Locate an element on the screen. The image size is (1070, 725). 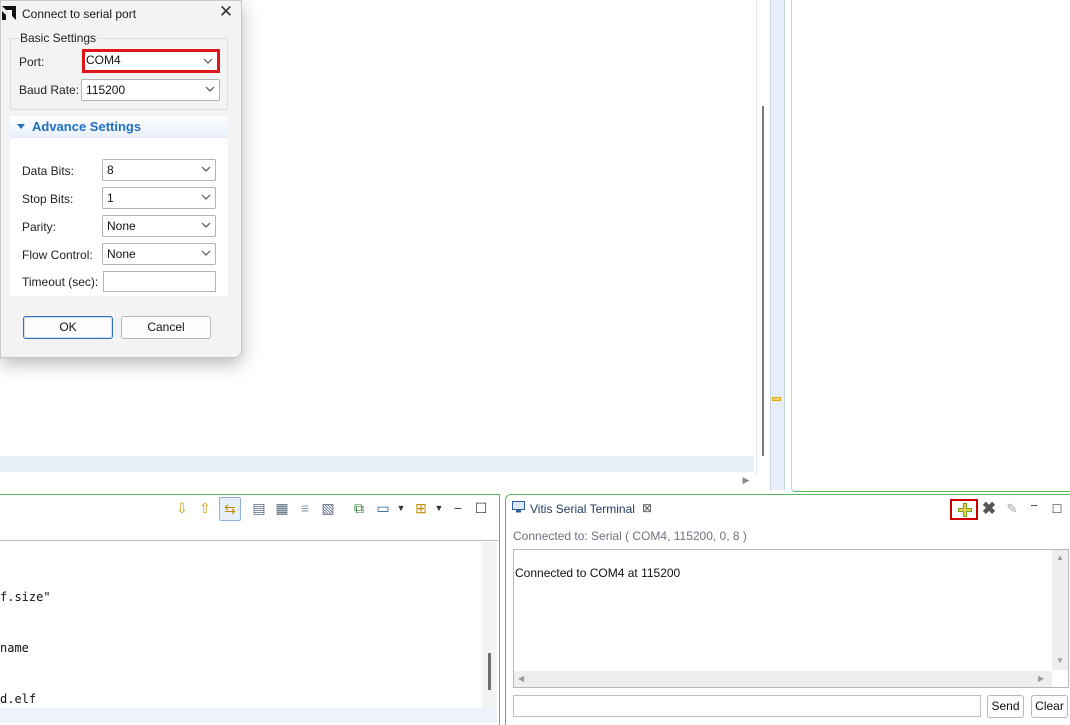
port-value: COM4 is located at coordinates (103, 60).